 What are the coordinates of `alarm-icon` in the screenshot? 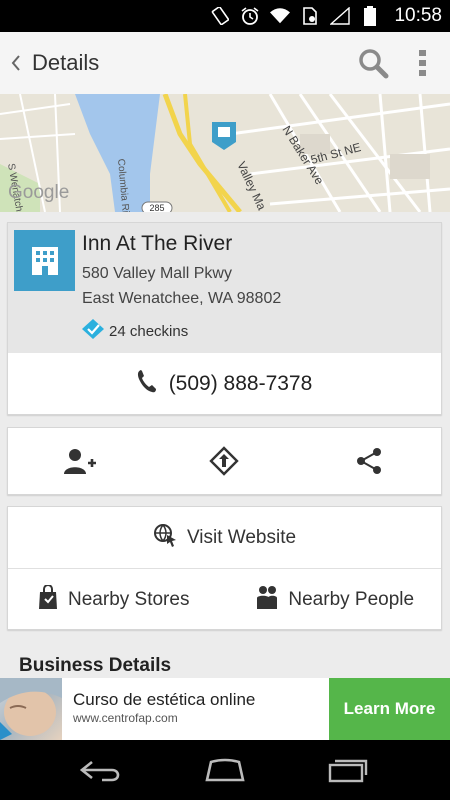 It's located at (250, 16).